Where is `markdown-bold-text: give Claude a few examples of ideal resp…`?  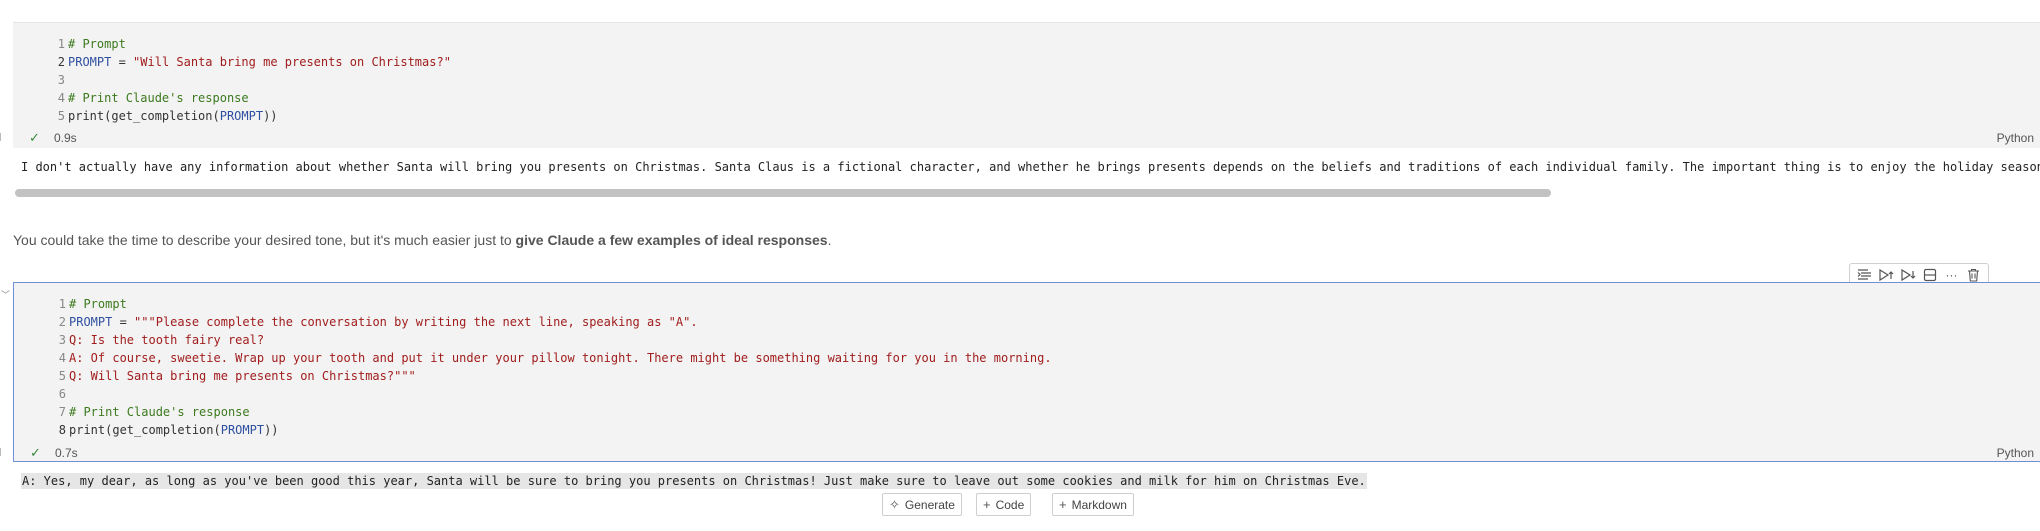
markdown-bold-text: give Claude a few examples of ideal resp… is located at coordinates (671, 240).